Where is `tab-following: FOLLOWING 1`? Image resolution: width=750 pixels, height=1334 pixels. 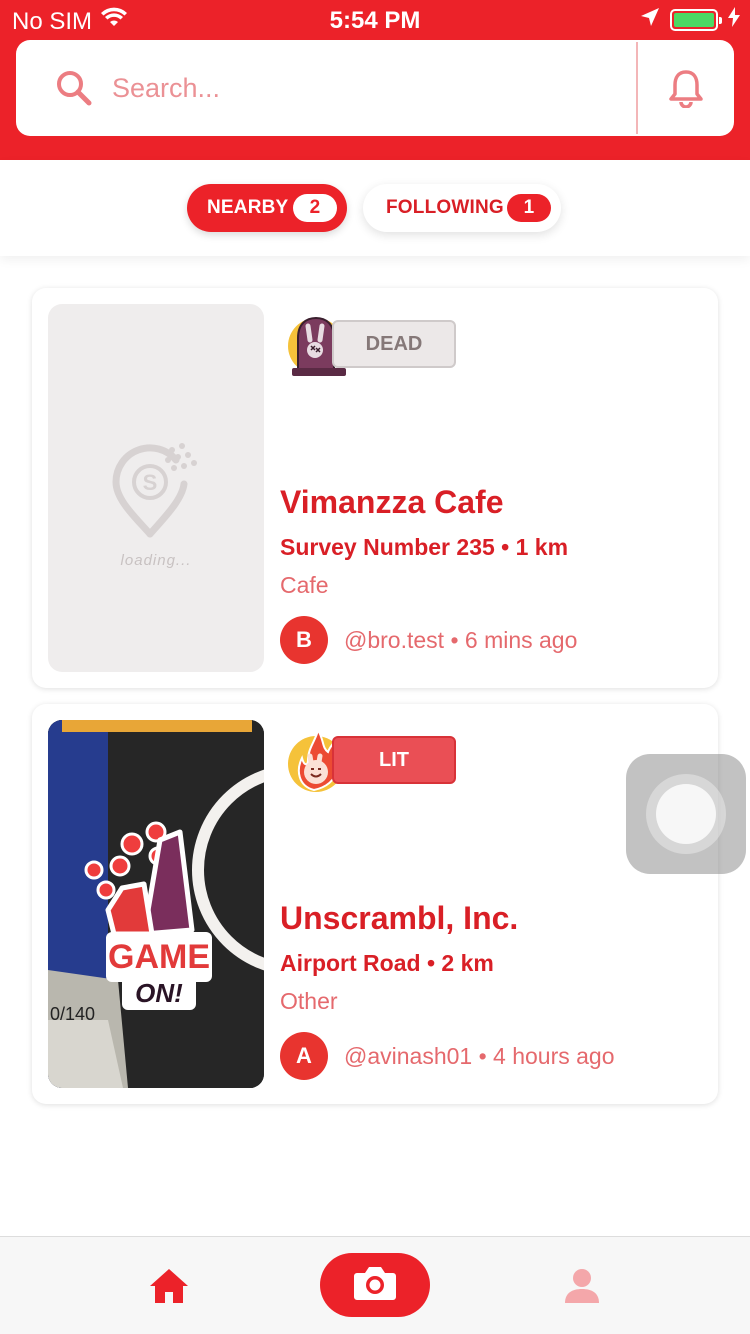
tab-following: FOLLOWING 1 is located at coordinates (462, 208).